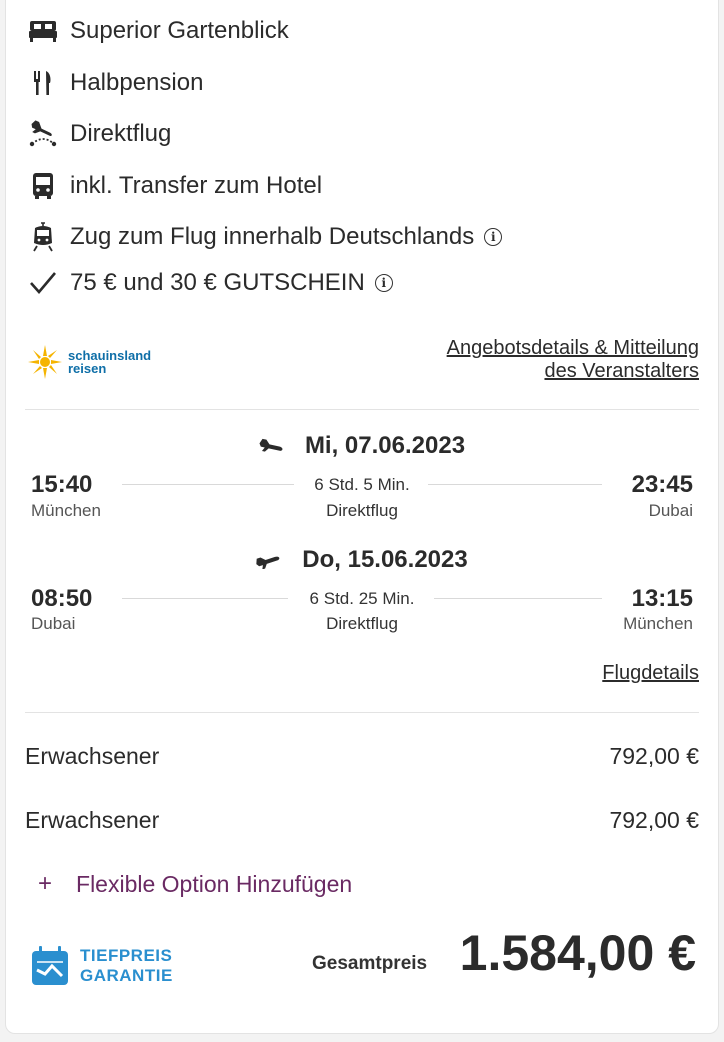 Image resolution: width=724 pixels, height=1042 pixels. I want to click on total-price-label: Gesamtpreis, so click(370, 963).